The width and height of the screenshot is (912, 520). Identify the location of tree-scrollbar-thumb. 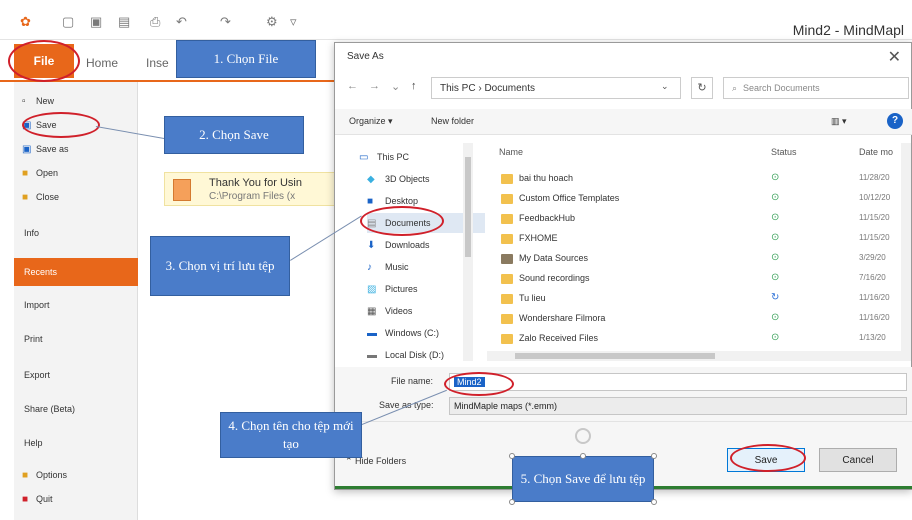
(468, 207).